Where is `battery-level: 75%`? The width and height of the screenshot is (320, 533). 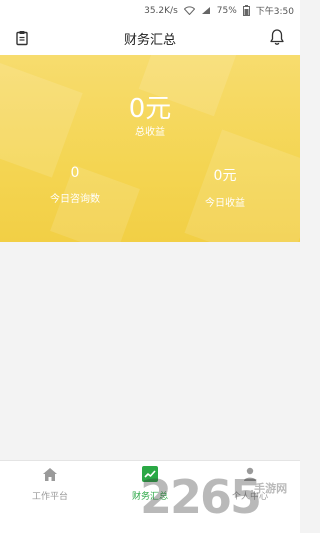 battery-level: 75% is located at coordinates (226, 10).